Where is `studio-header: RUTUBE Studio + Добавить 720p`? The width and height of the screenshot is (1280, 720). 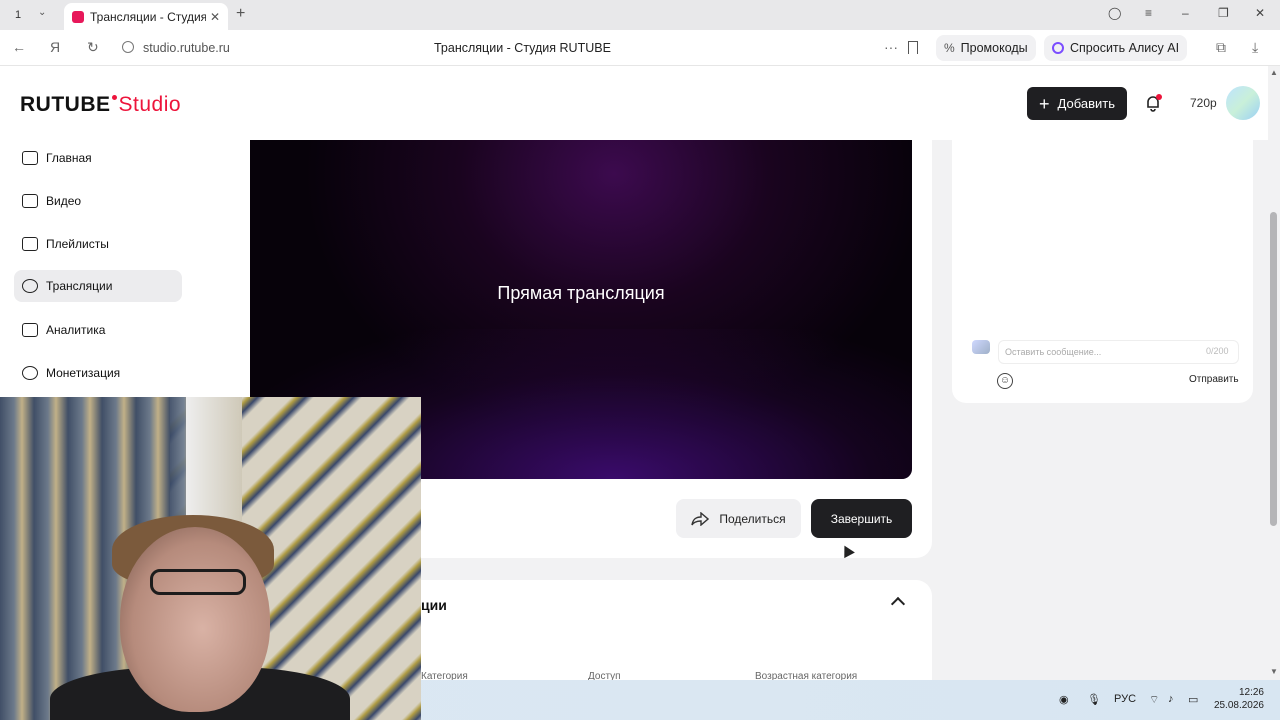
studio-header: RUTUBE Studio + Добавить 720p is located at coordinates (640, 103).